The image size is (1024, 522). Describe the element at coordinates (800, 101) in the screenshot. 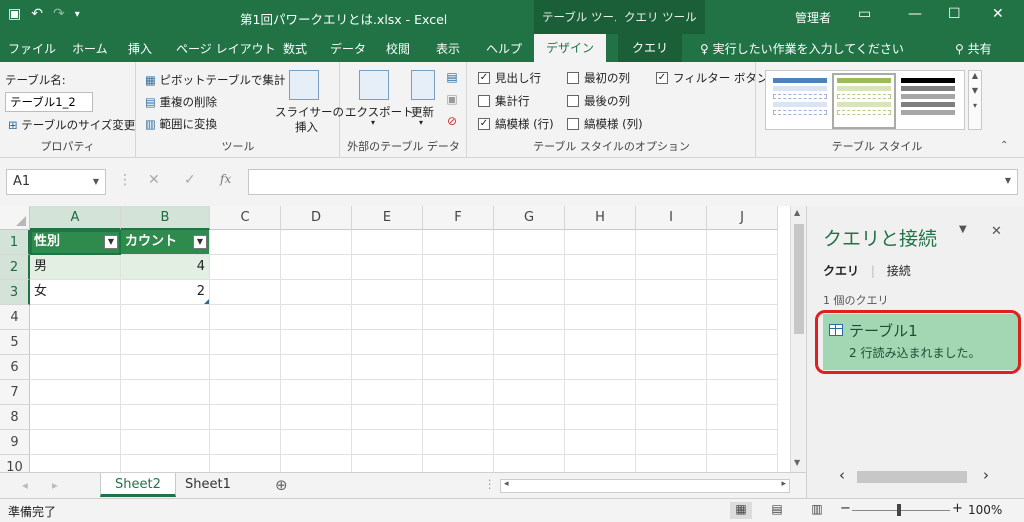

I see `style-swatch-blue` at that location.